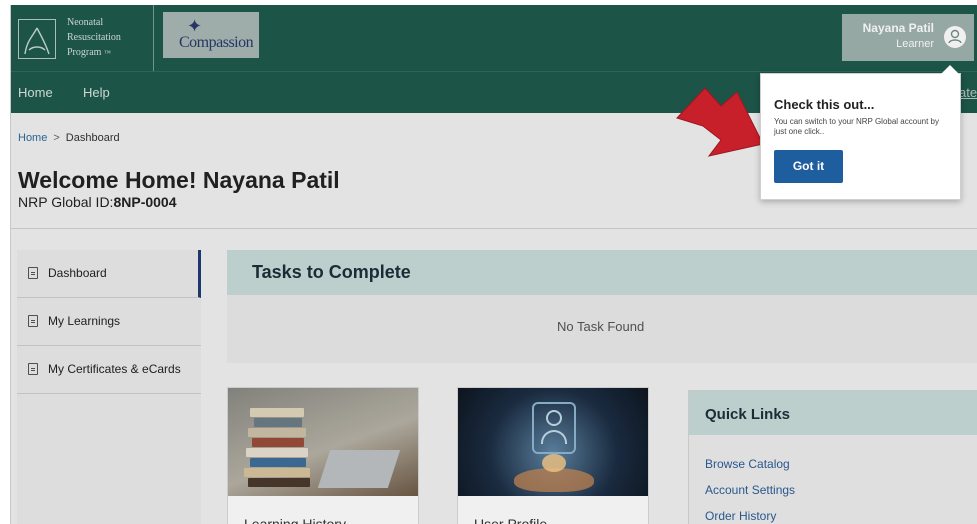 The height and width of the screenshot is (524, 977). Describe the element at coordinates (92, 138) in the screenshot. I see `breadcrumb-current: Dashboard` at that location.